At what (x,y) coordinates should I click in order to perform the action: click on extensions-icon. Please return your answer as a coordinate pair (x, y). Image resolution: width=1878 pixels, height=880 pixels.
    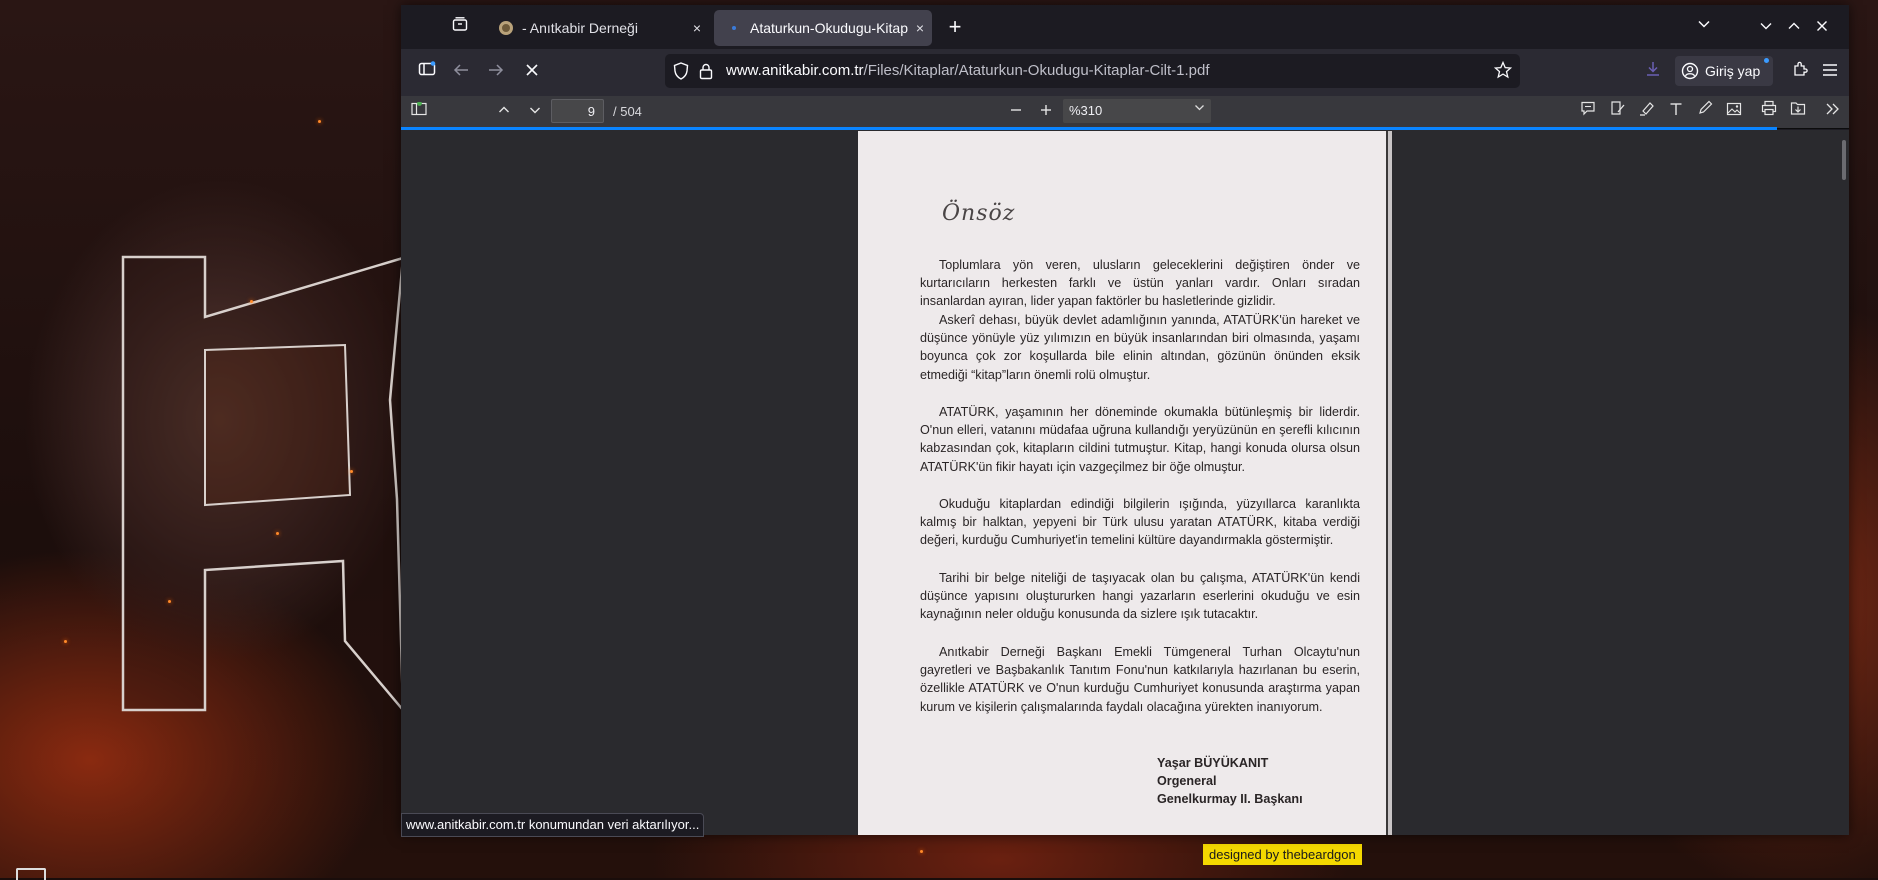
    Looking at the image, I should click on (1800, 72).